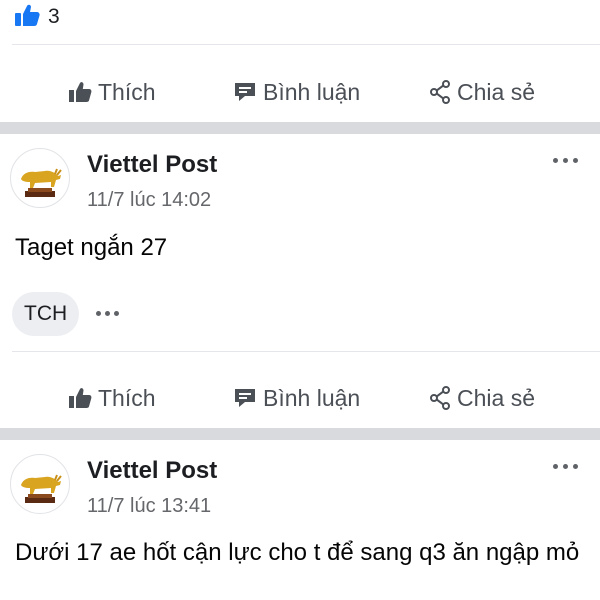 The height and width of the screenshot is (600, 600). Describe the element at coordinates (46, 314) in the screenshot. I see `tag-chip: TCH` at that location.